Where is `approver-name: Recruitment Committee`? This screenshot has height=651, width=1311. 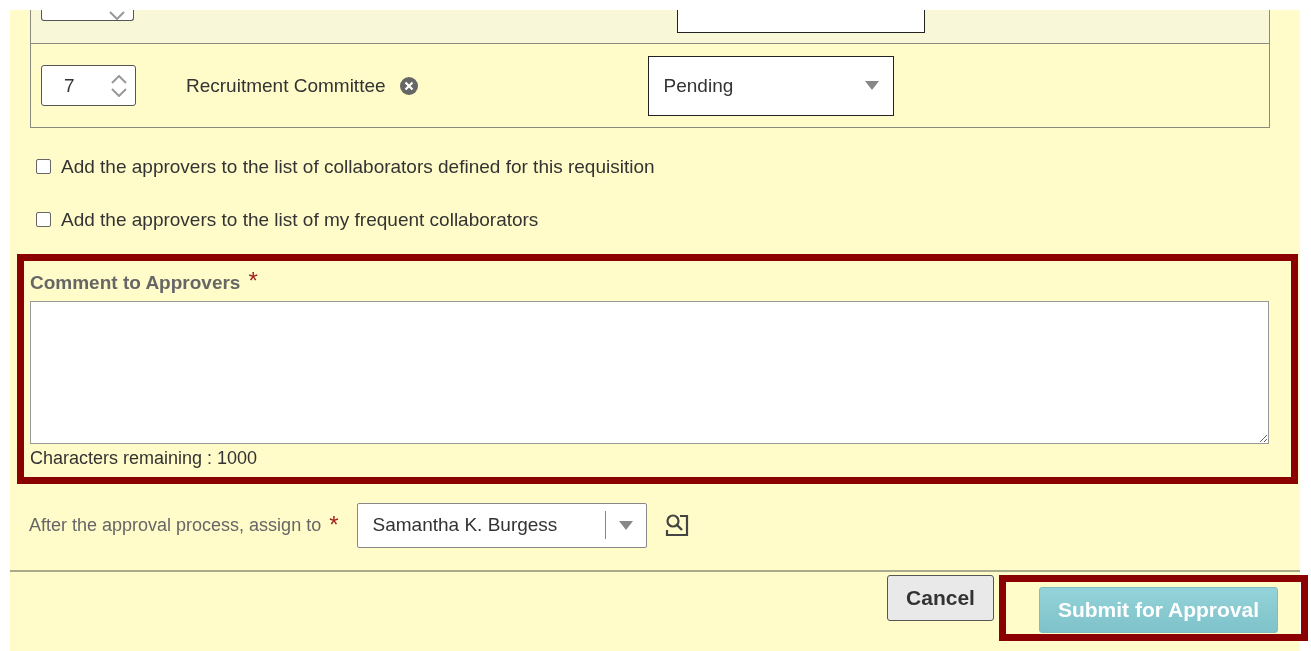
approver-name: Recruitment Committee is located at coordinates (286, 85).